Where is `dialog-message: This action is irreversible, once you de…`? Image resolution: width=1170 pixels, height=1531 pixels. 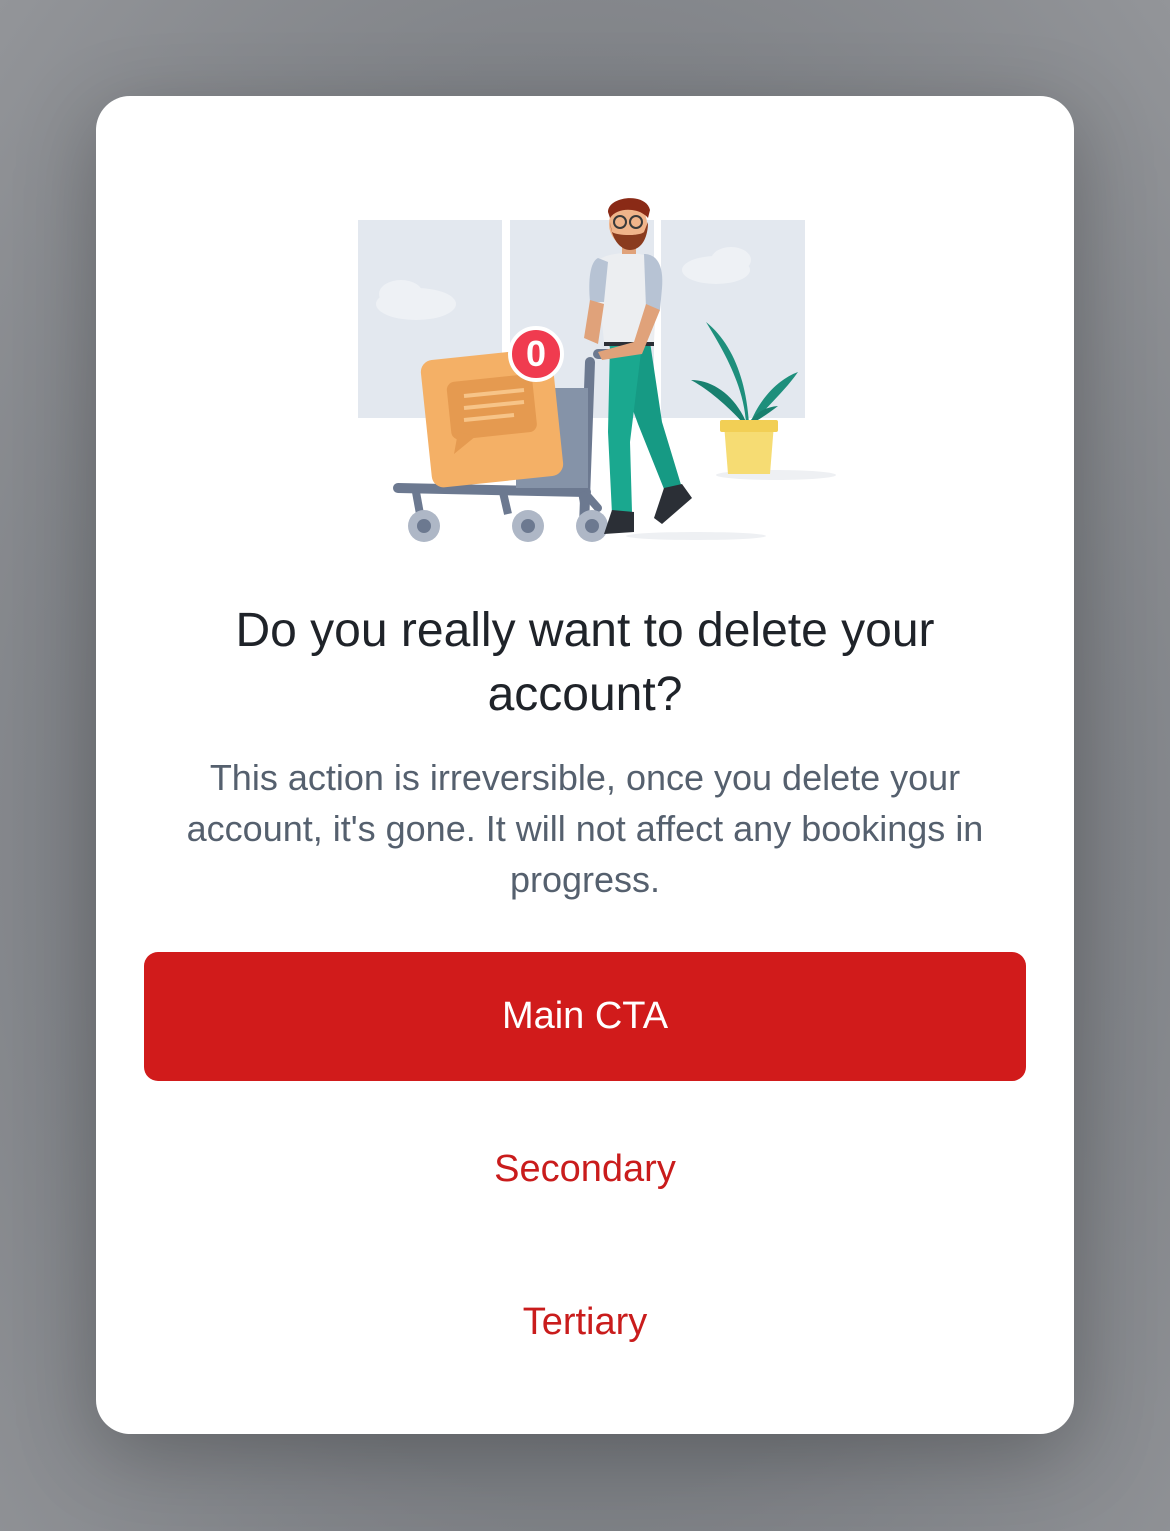
dialog-message: This action is irreversible, once you de… is located at coordinates (585, 828).